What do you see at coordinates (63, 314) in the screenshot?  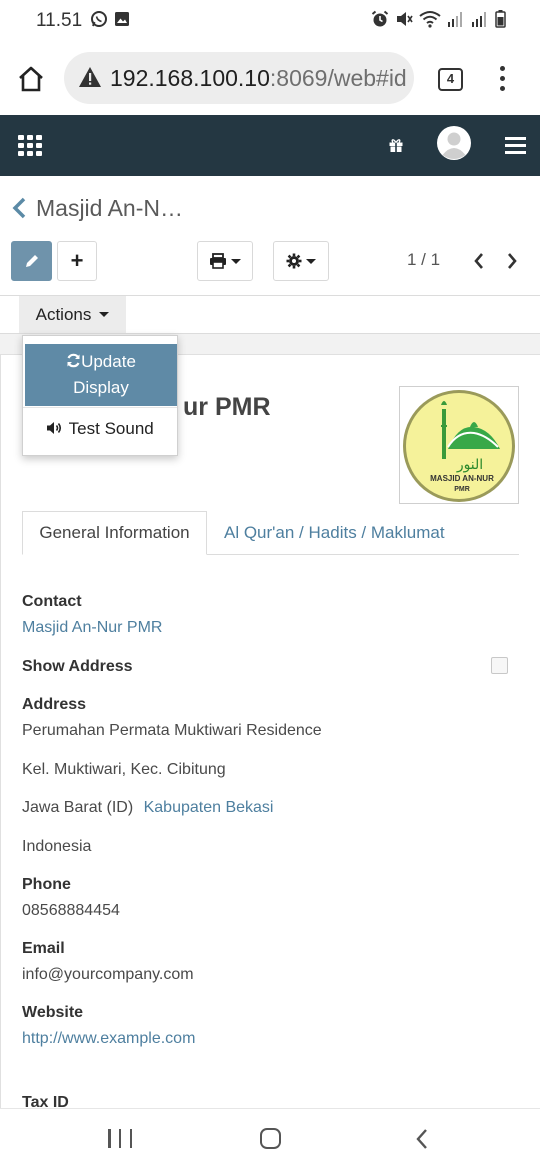 I see `actions-label: Actions` at bounding box center [63, 314].